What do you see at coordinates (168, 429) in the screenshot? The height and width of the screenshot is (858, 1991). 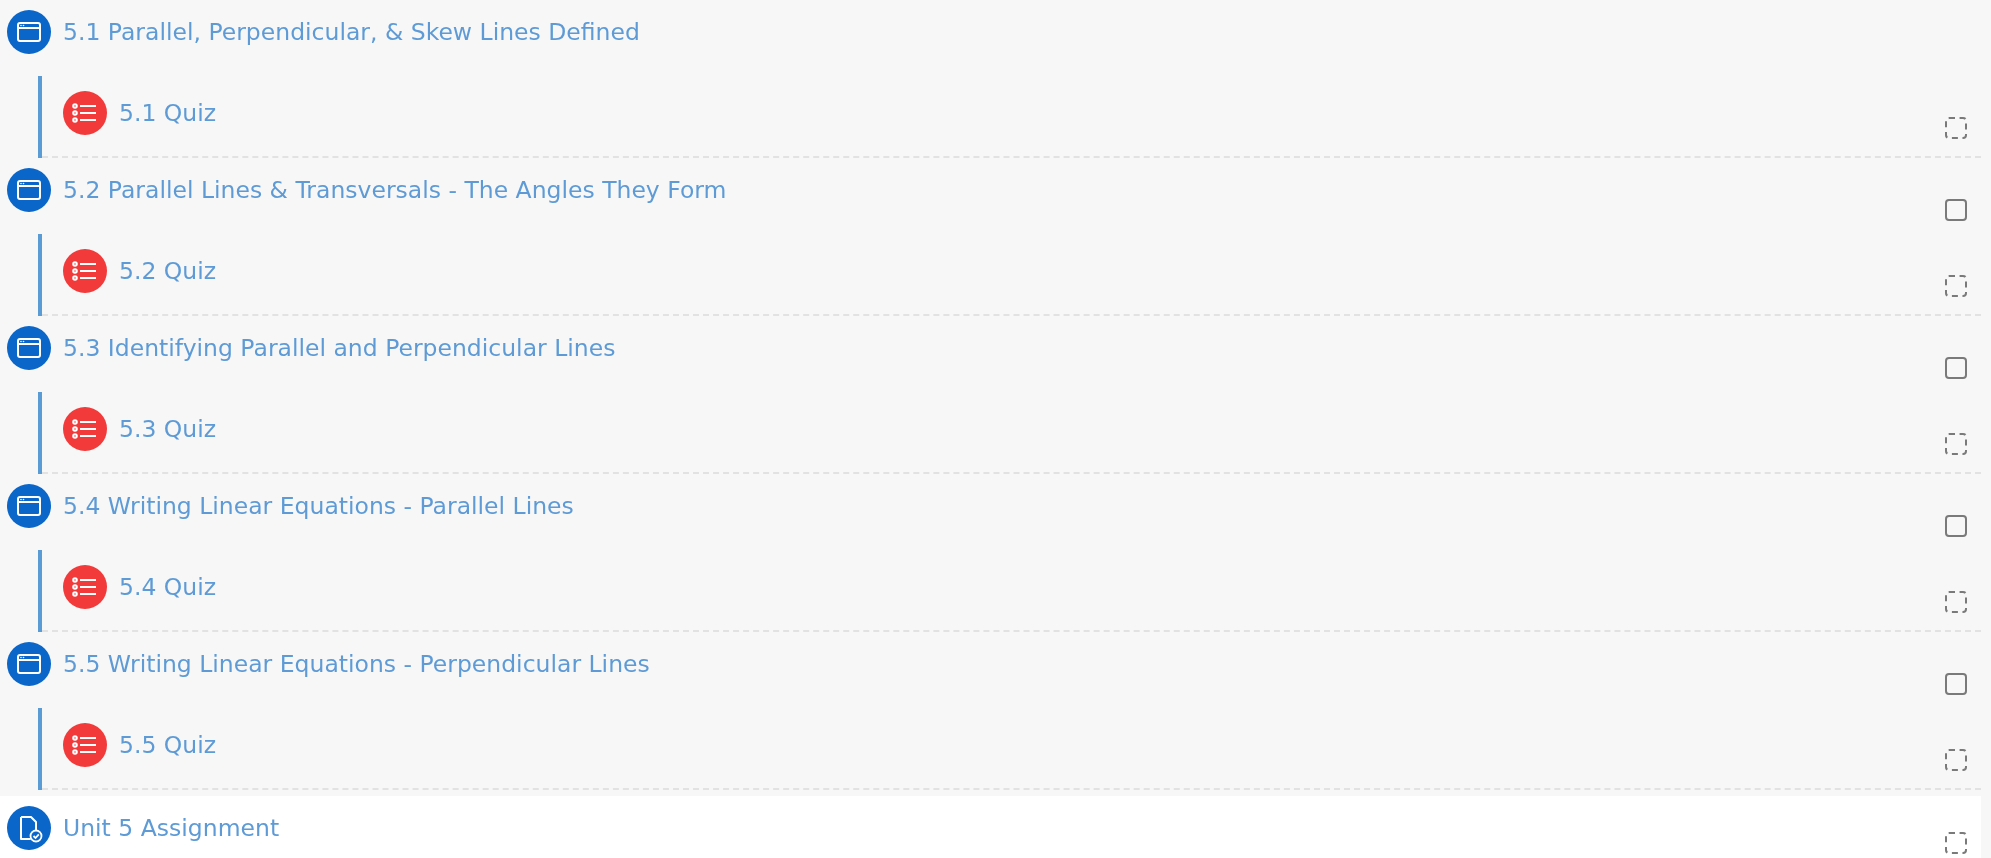 I see `quiz-link: 5.3 Quiz` at bounding box center [168, 429].